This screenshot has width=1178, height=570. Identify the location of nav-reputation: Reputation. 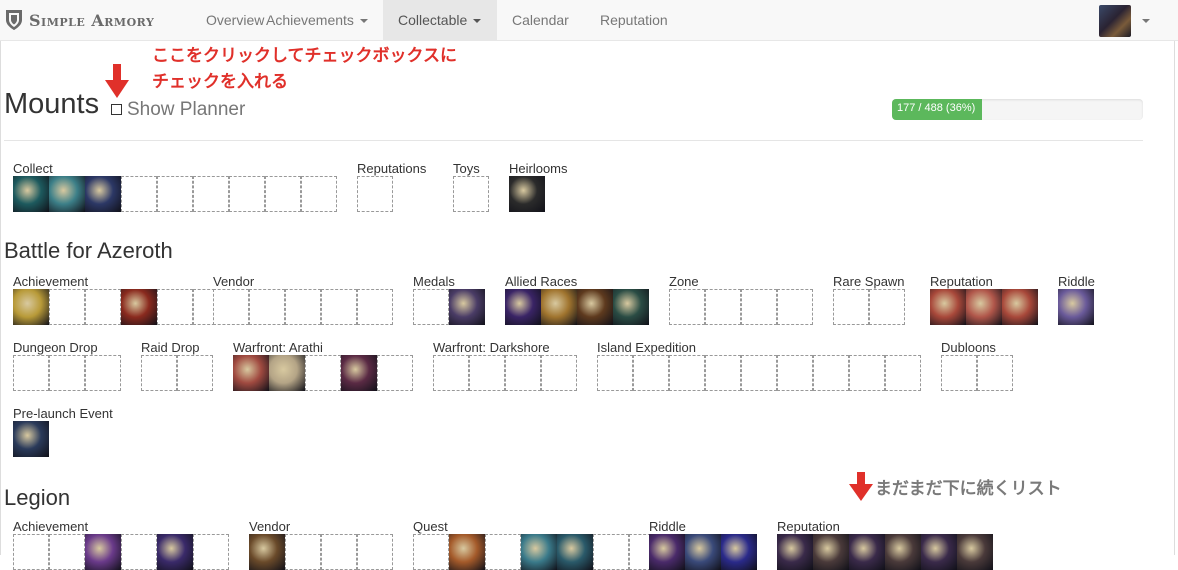
(634, 20).